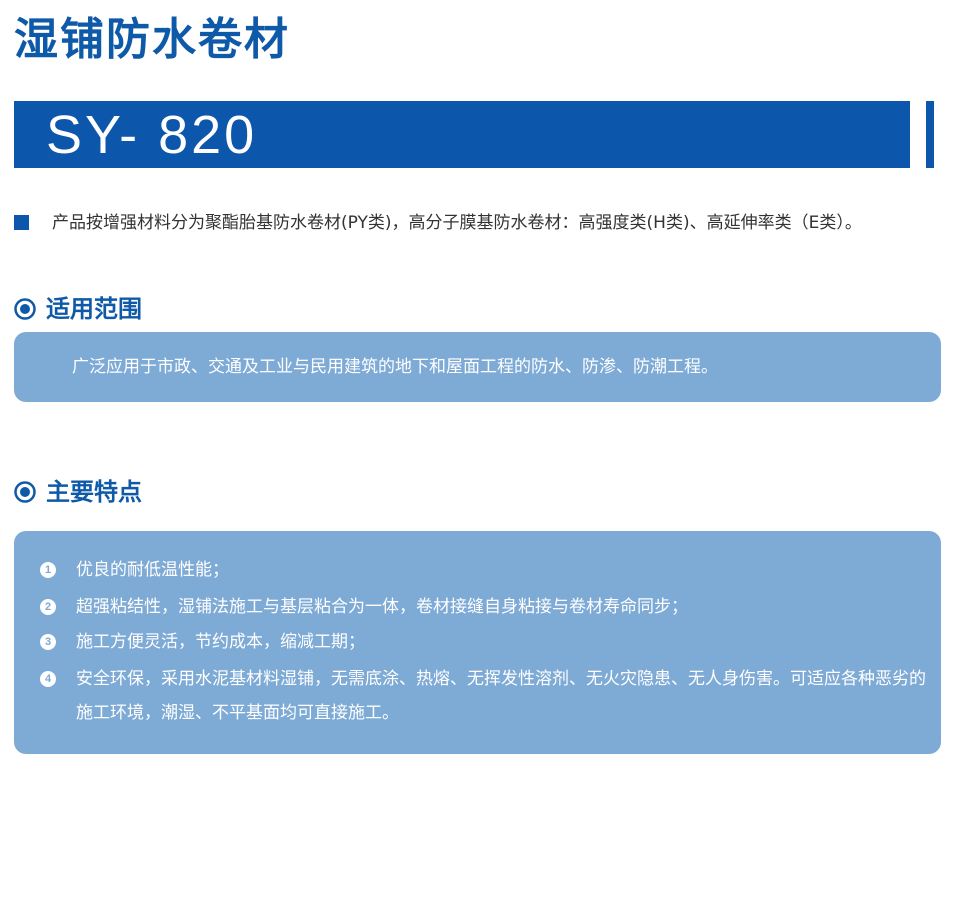  Describe the element at coordinates (152, 135) in the screenshot. I see `model-number: SY- 820` at that location.